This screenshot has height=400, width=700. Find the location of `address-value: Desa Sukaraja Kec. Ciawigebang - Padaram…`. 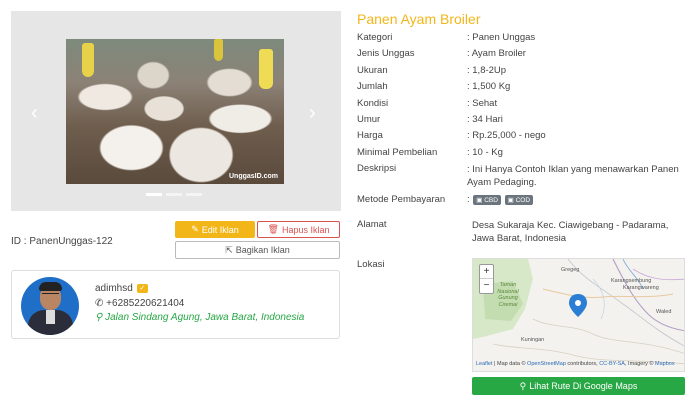

address-value: Desa Sukaraja Kec. Ciawigebang - Padaram… is located at coordinates (570, 232).